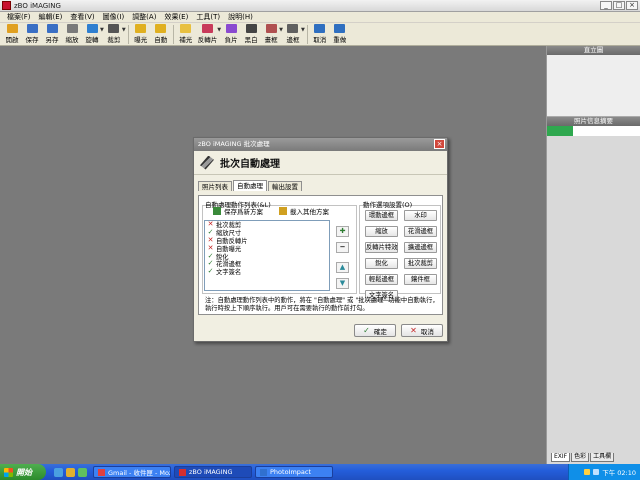 The image size is (640, 480). I want to click on frame-button: 畫框, so click(271, 33).